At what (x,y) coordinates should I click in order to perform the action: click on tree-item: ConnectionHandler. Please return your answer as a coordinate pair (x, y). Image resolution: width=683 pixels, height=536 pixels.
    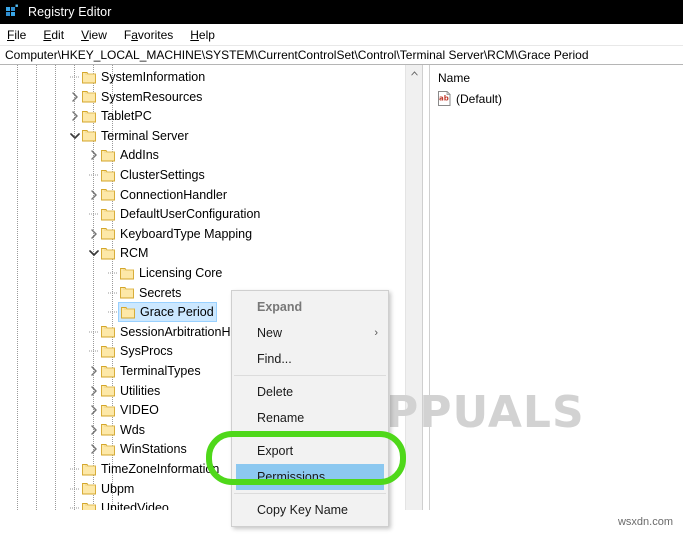
    Looking at the image, I should click on (156, 195).